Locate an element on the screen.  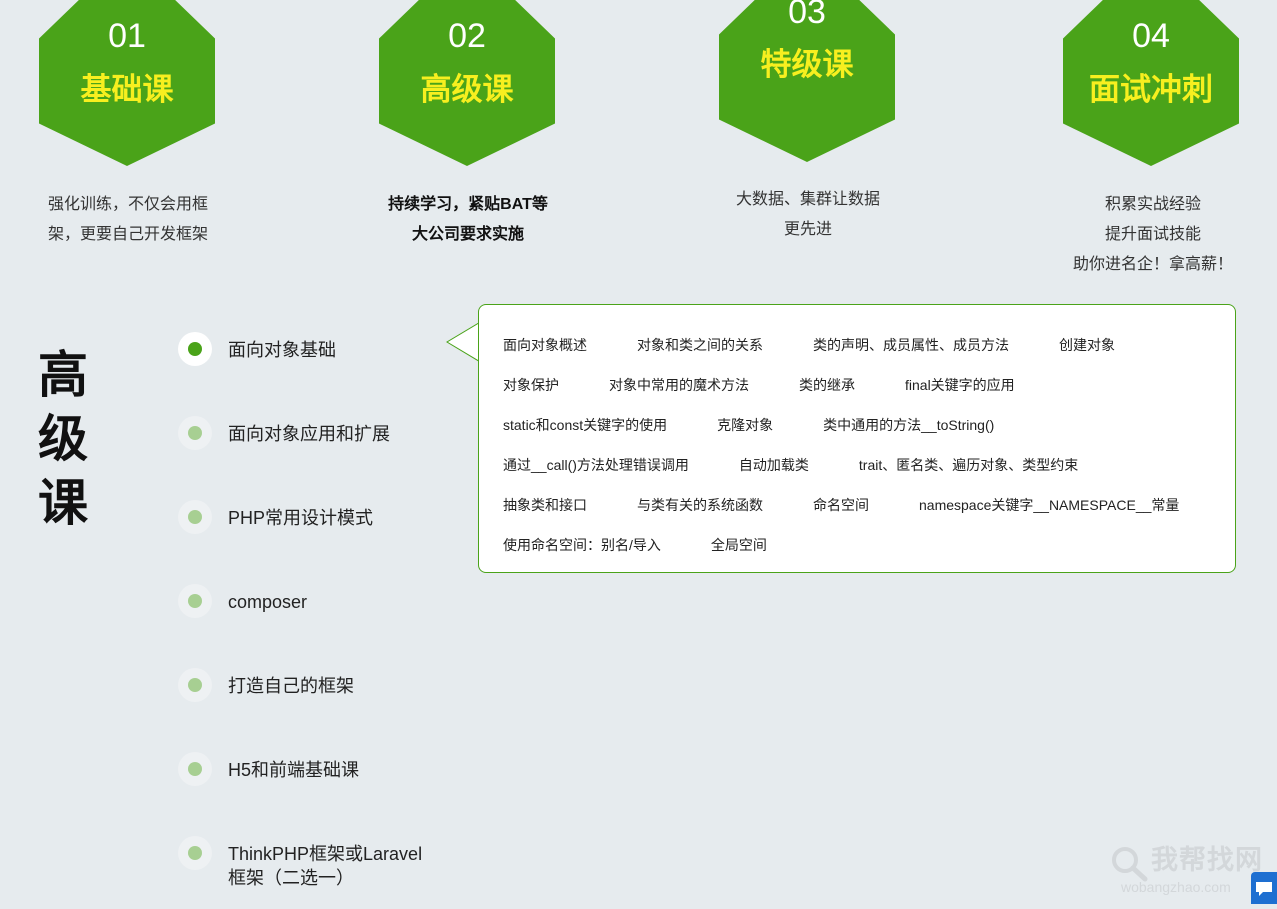
course-desc-4: 积累实战经验 提升面试技能 助你进名企！拿高薪！ is located at coordinates (1153, 235).